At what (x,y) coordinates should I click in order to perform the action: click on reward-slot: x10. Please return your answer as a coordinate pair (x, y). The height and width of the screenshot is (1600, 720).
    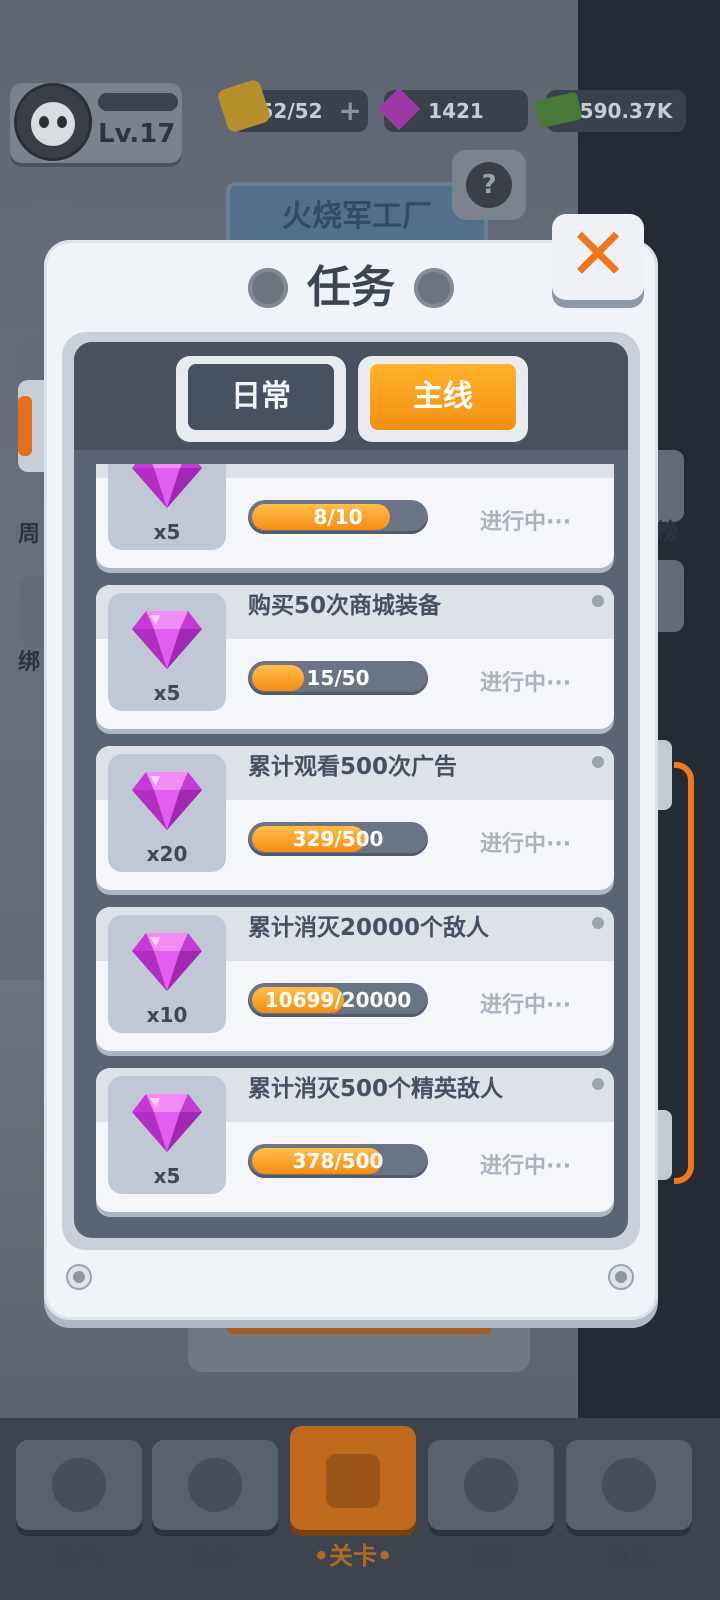
    Looking at the image, I should click on (167, 974).